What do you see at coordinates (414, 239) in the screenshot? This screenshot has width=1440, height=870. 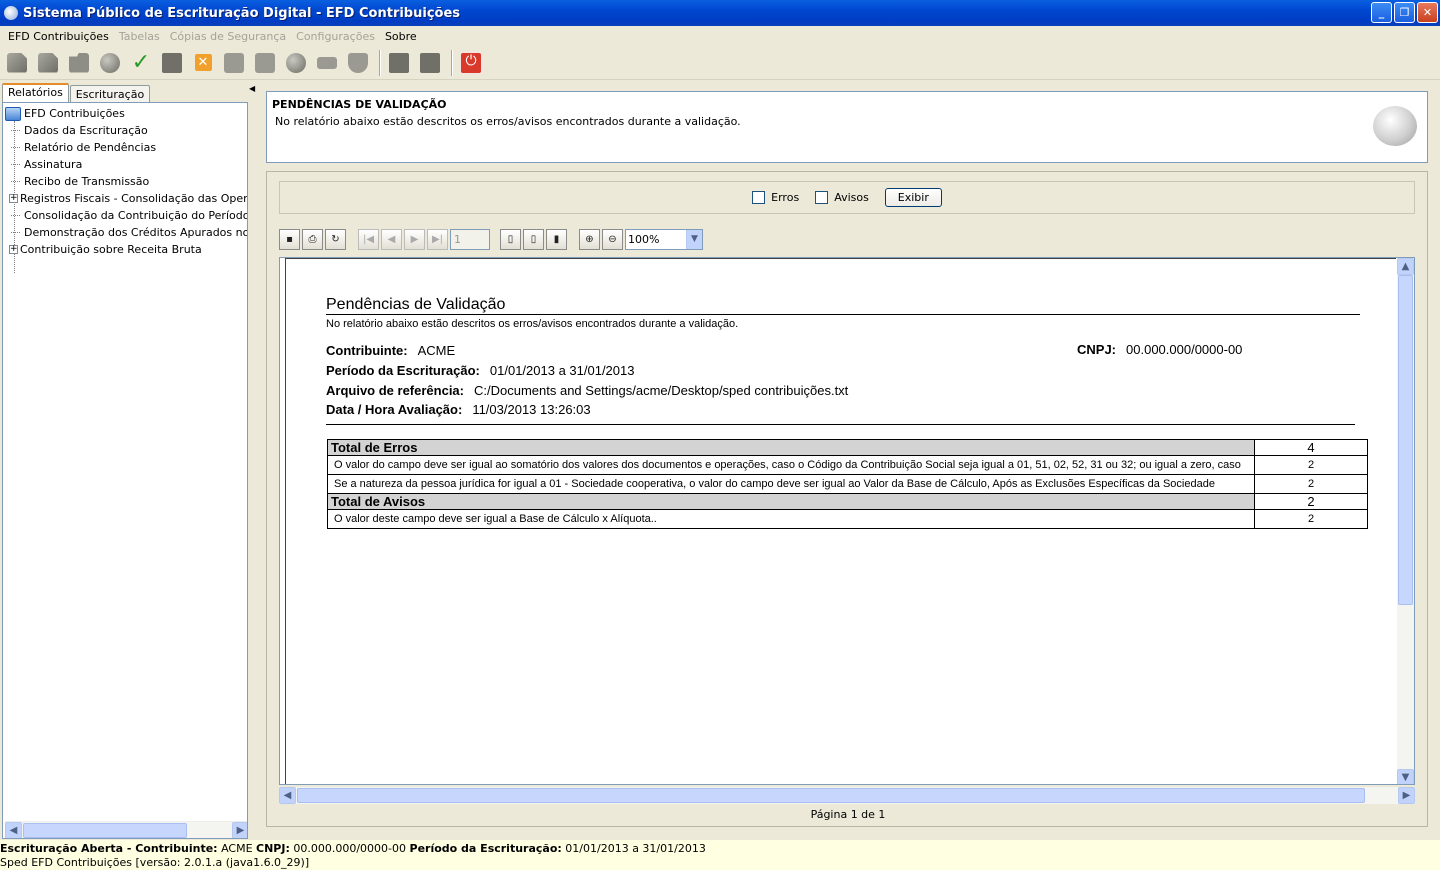 I see `next-page-icon: ▶` at bounding box center [414, 239].